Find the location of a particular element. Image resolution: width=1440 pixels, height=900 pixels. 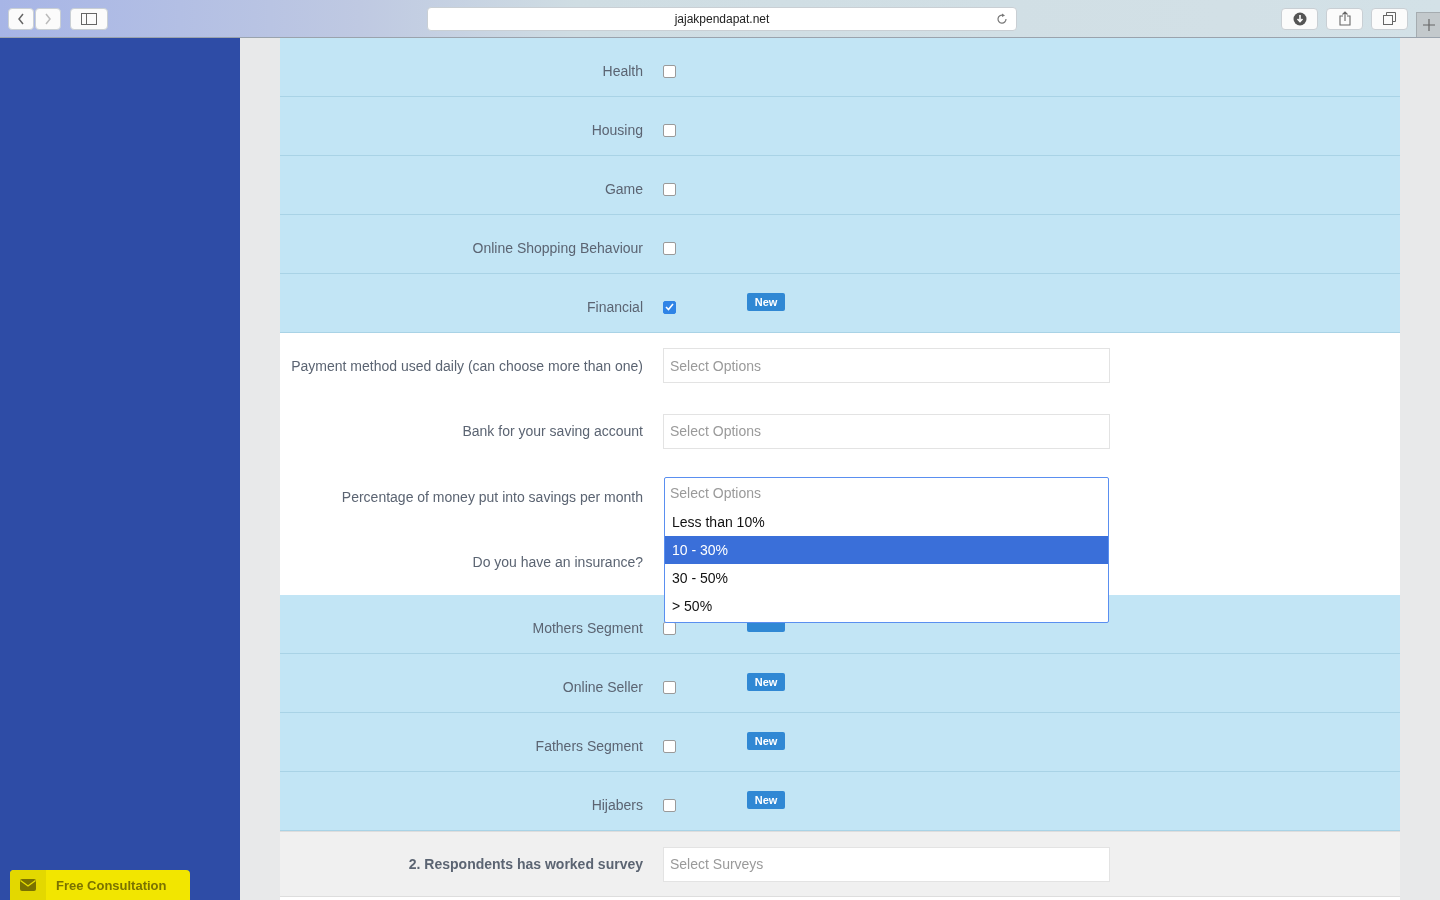

category-label: Housing is located at coordinates (617, 129).